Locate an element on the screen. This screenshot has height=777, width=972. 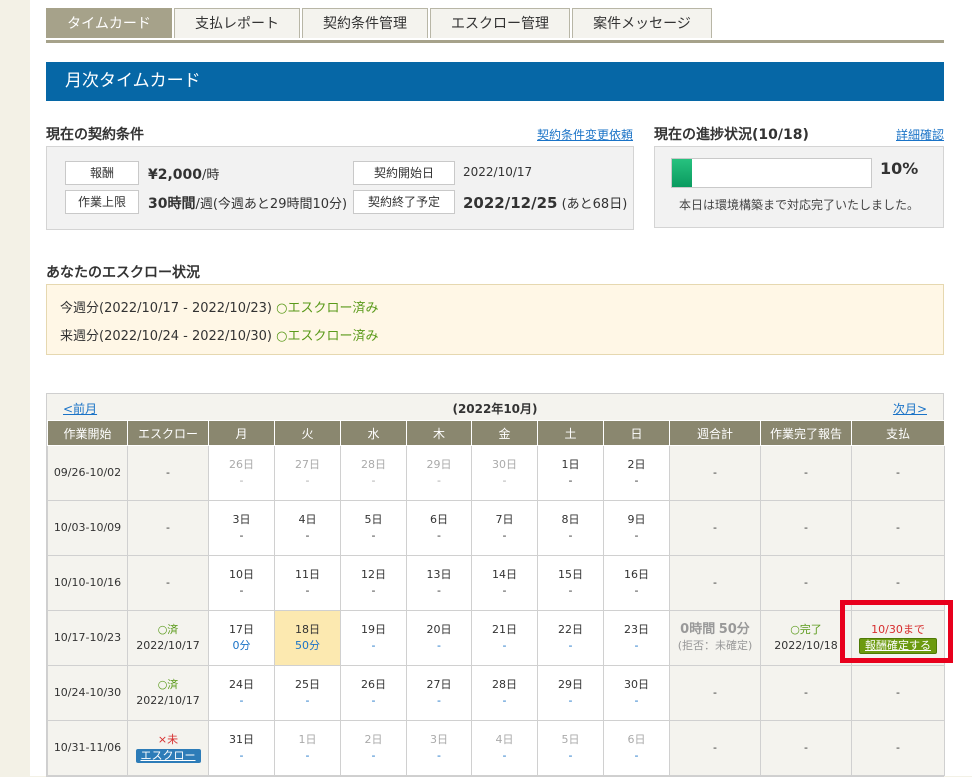
day-cell: 10日 - is located at coordinates (241, 583).